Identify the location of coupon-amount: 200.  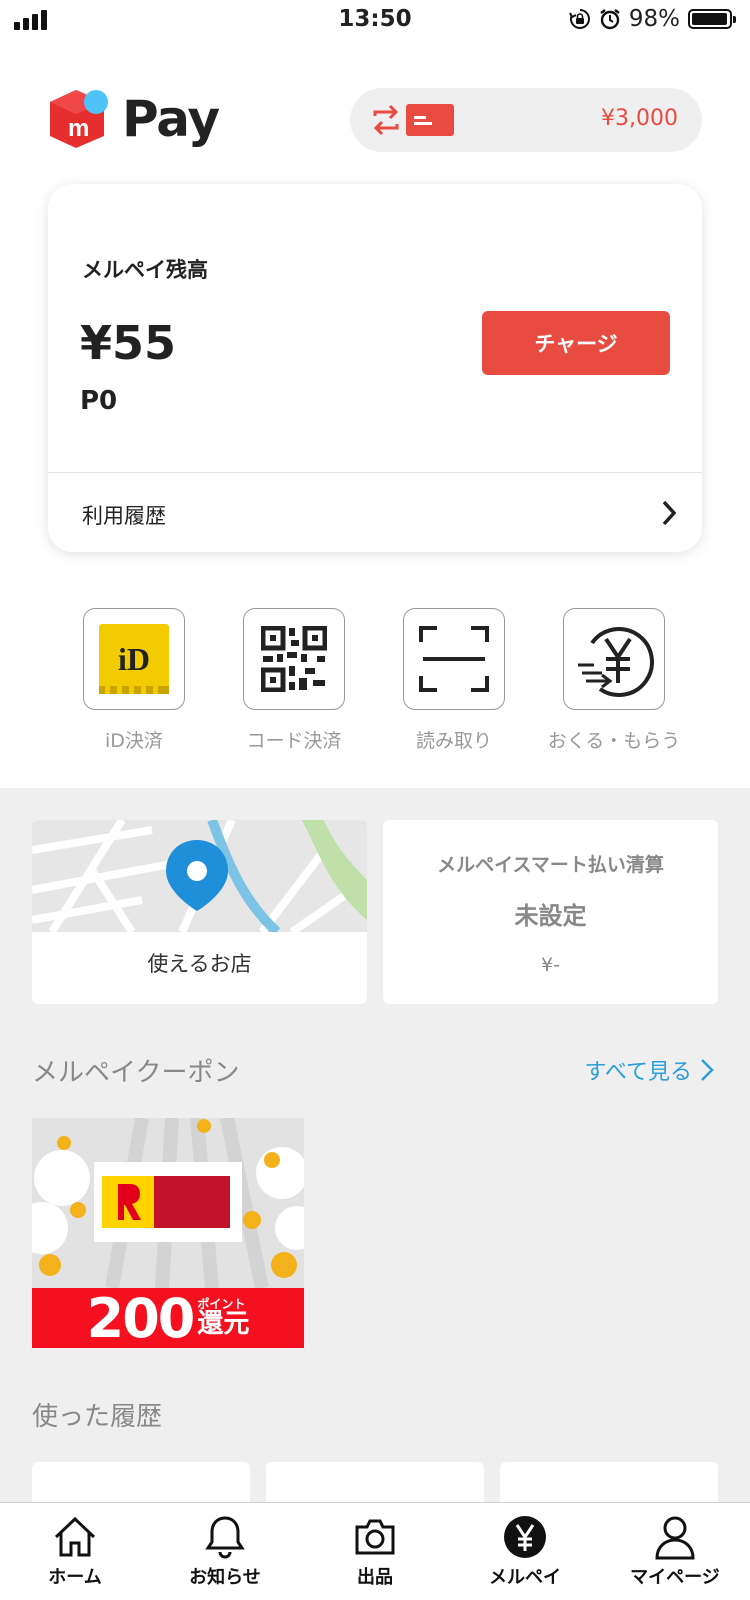
(141, 1317).